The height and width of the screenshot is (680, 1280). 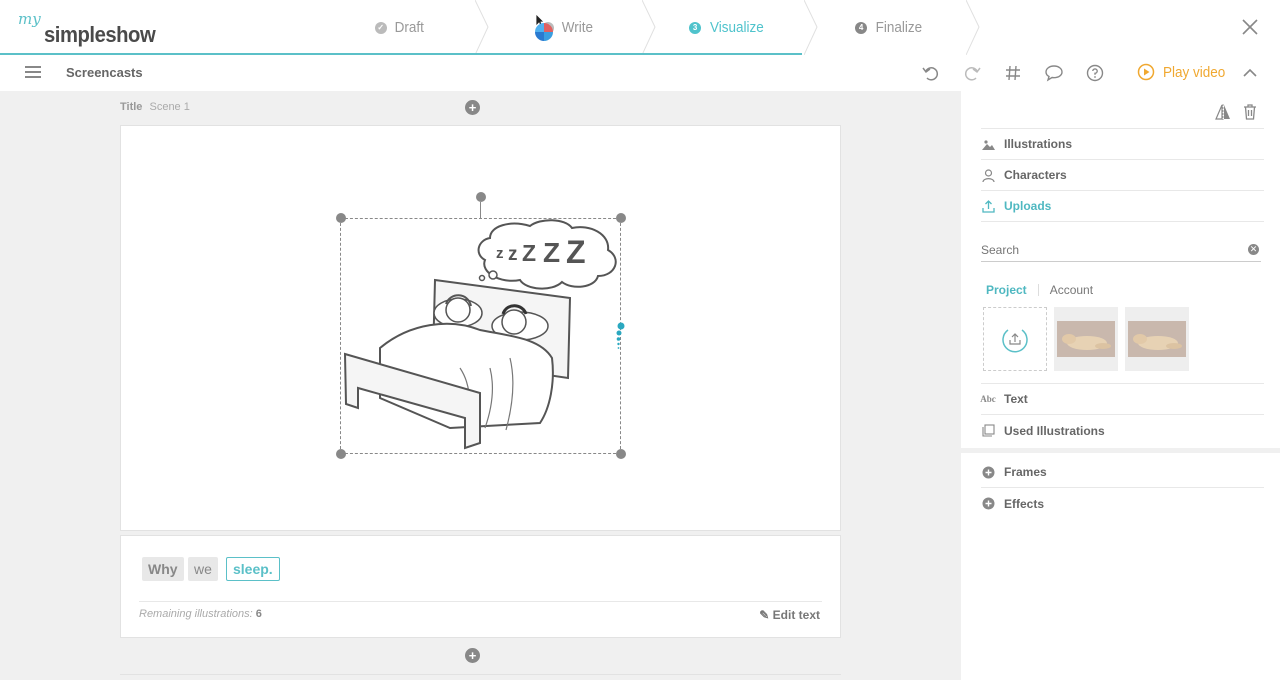 What do you see at coordinates (1038, 144) in the screenshot?
I see `category-illustrations-label: Illustrations` at bounding box center [1038, 144].